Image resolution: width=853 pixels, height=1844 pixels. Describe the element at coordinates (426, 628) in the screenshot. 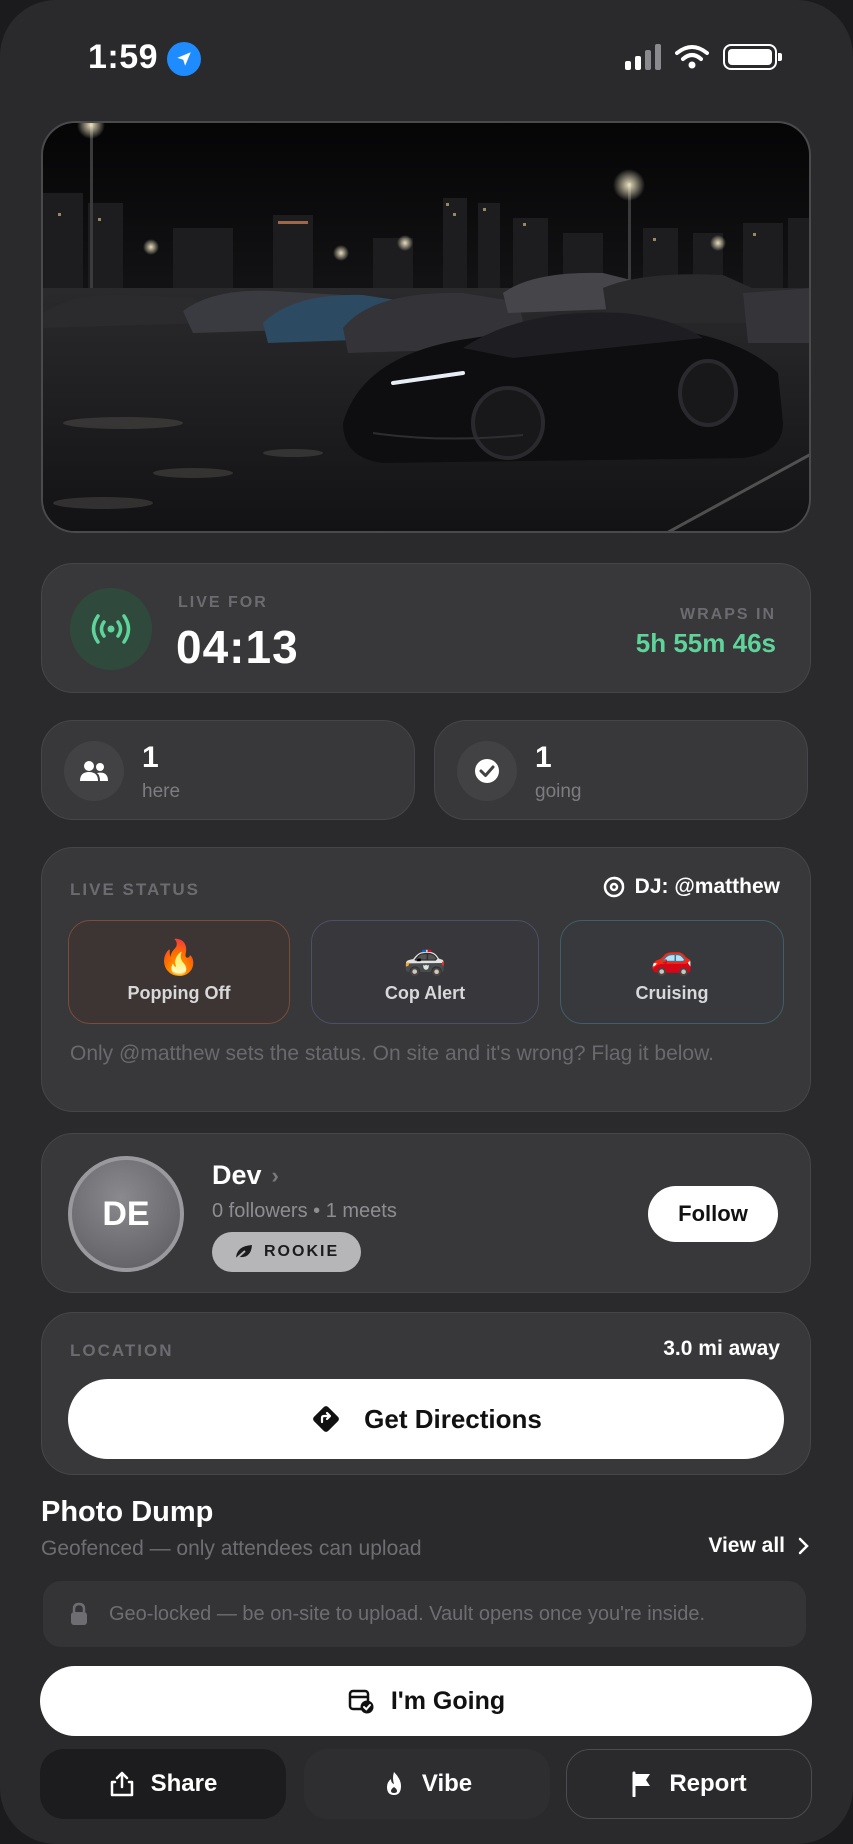

I see `live-timer-card: LIVE FOR 04:13 WRAPS IN 5h 55m 46s` at that location.